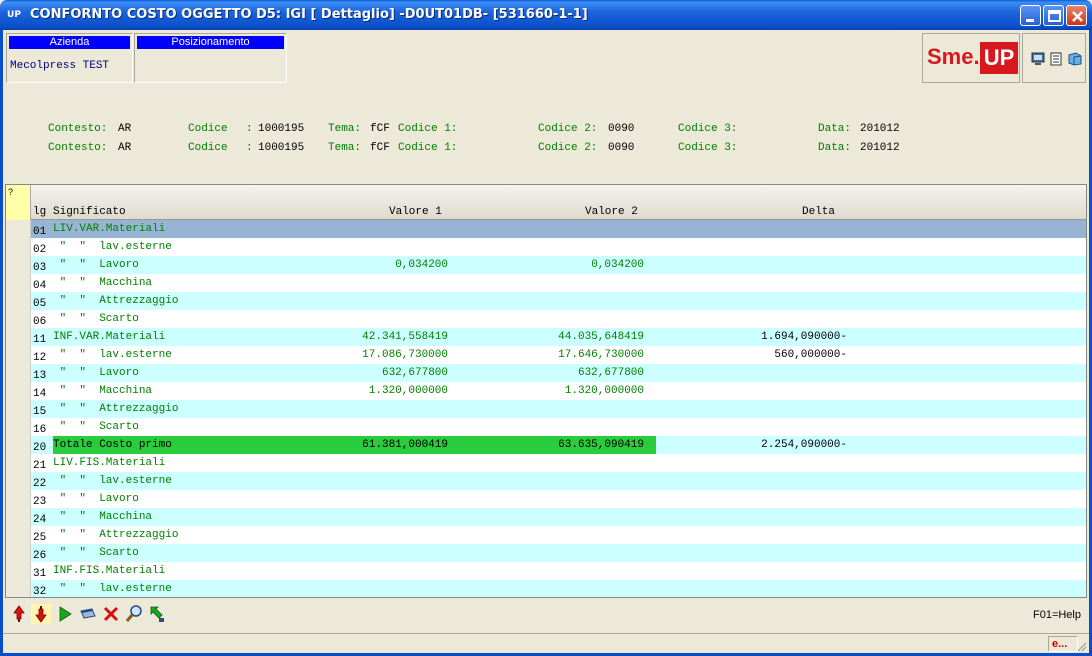 The height and width of the screenshot is (656, 1092). I want to click on grid-corner-help: ?, so click(18, 202).